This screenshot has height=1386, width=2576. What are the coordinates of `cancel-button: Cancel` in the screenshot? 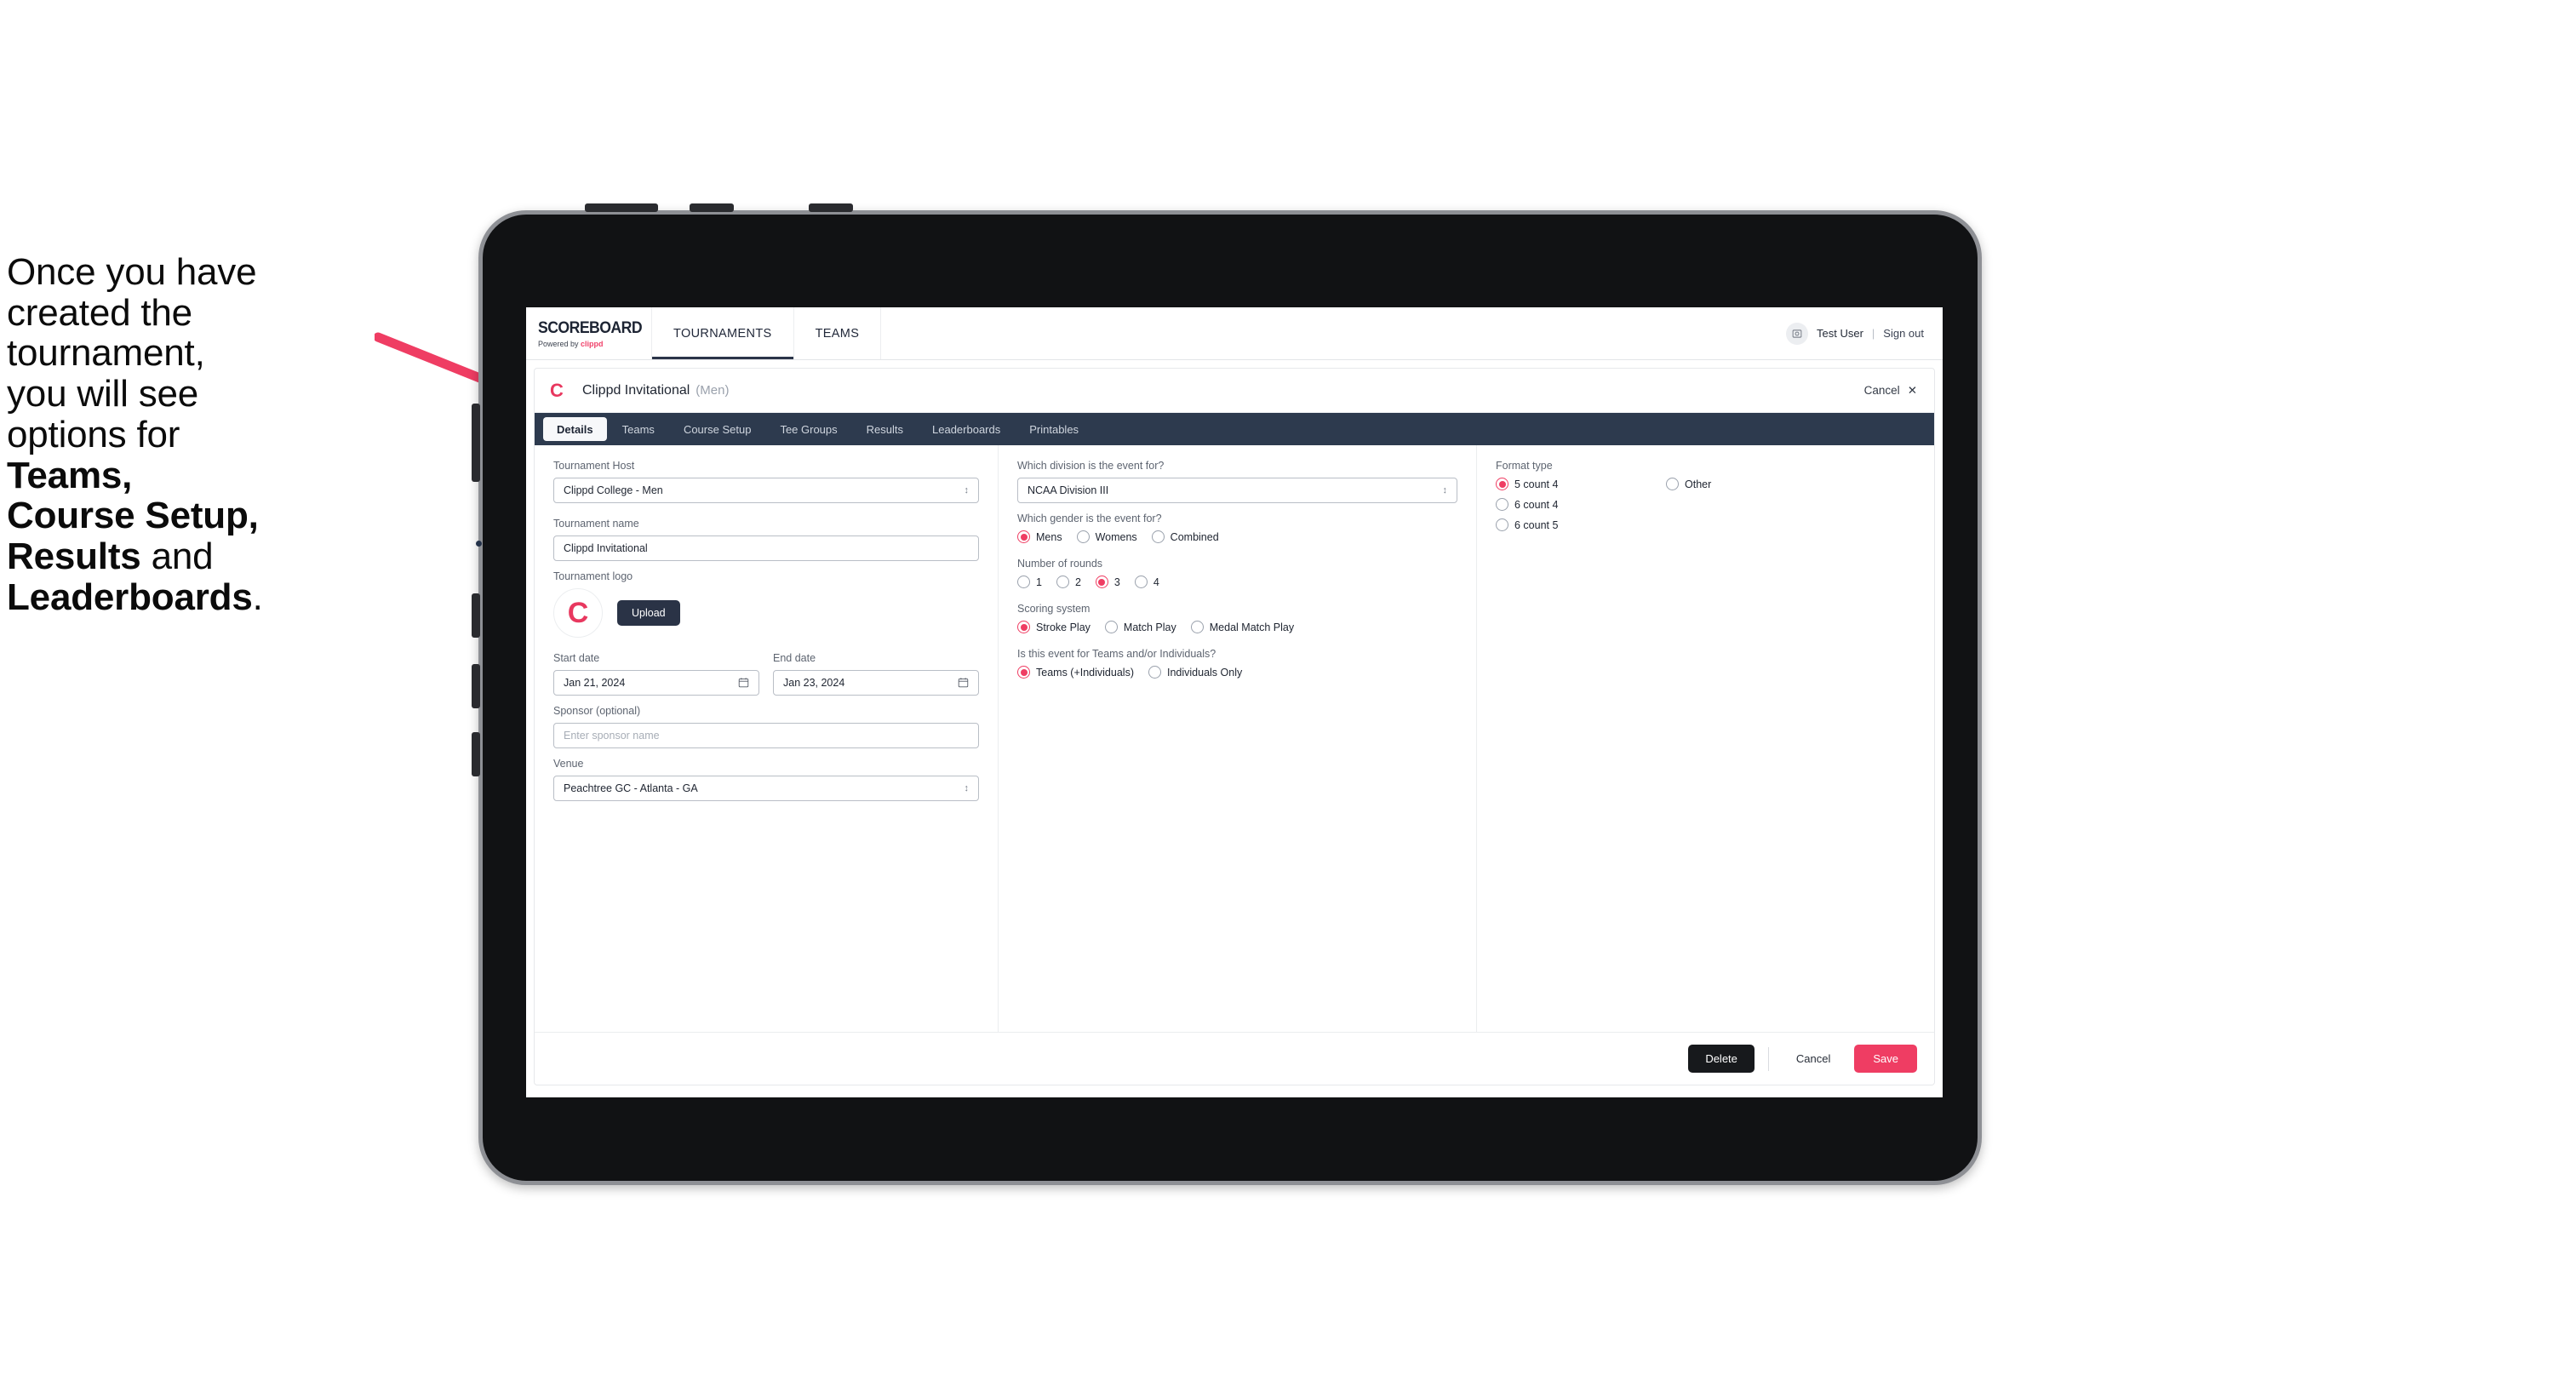 It's located at (1814, 1059).